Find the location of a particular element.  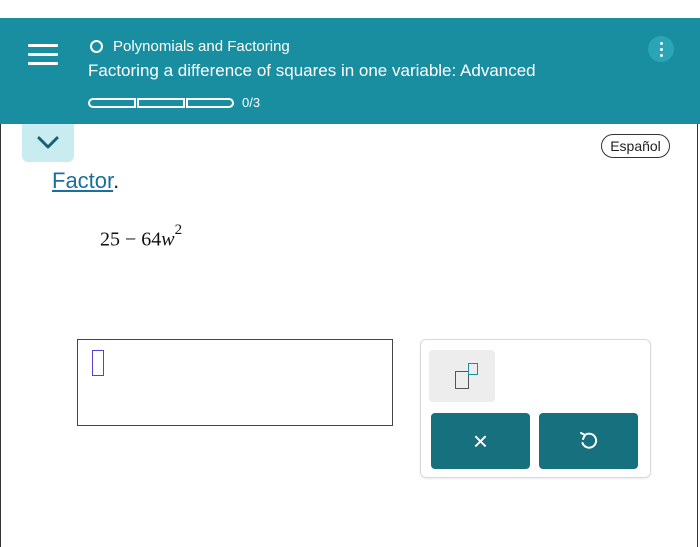

undo-button is located at coordinates (588, 441).